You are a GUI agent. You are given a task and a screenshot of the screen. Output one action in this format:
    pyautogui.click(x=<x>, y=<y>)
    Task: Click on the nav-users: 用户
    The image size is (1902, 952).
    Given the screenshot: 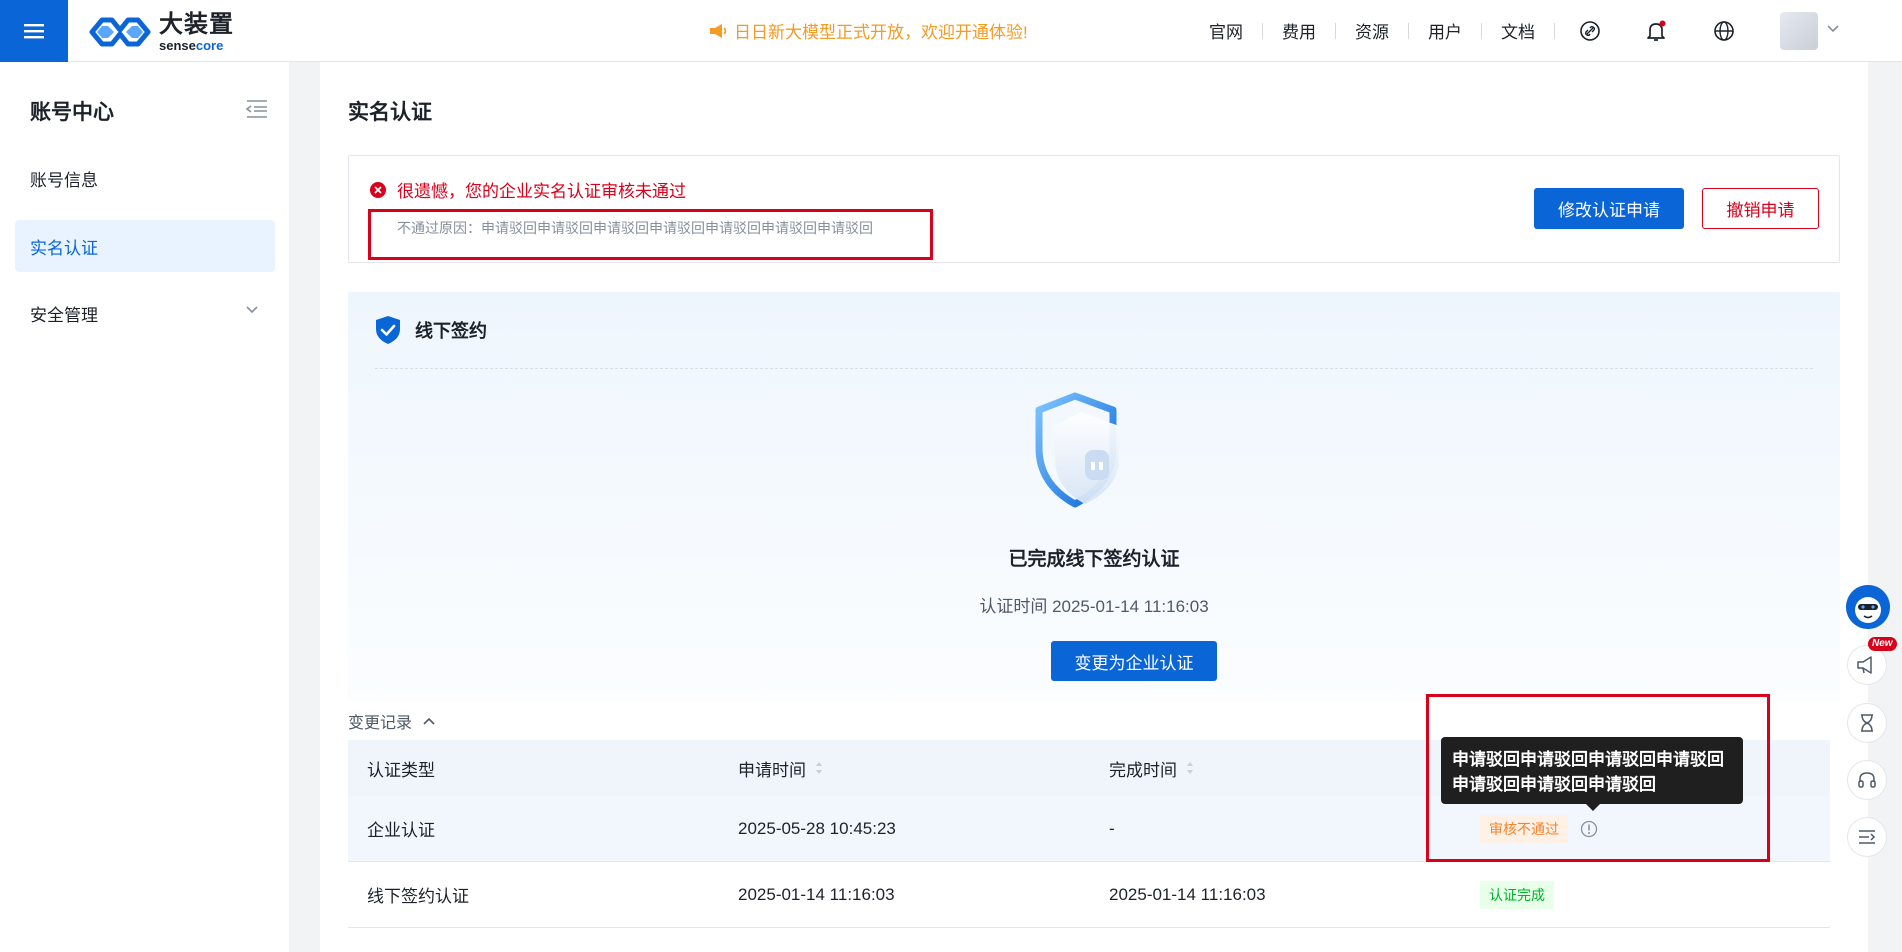 What is the action you would take?
    pyautogui.click(x=1445, y=30)
    